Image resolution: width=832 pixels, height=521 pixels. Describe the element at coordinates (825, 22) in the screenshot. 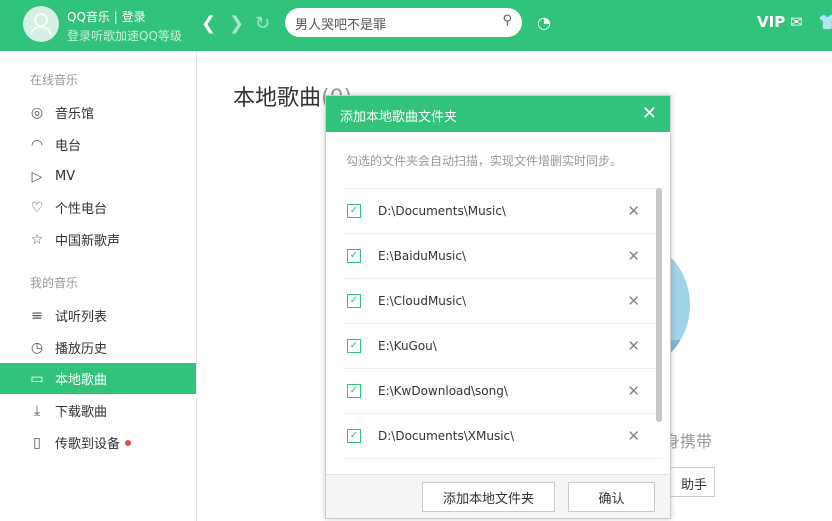

I see `skin-icon: 👕` at that location.